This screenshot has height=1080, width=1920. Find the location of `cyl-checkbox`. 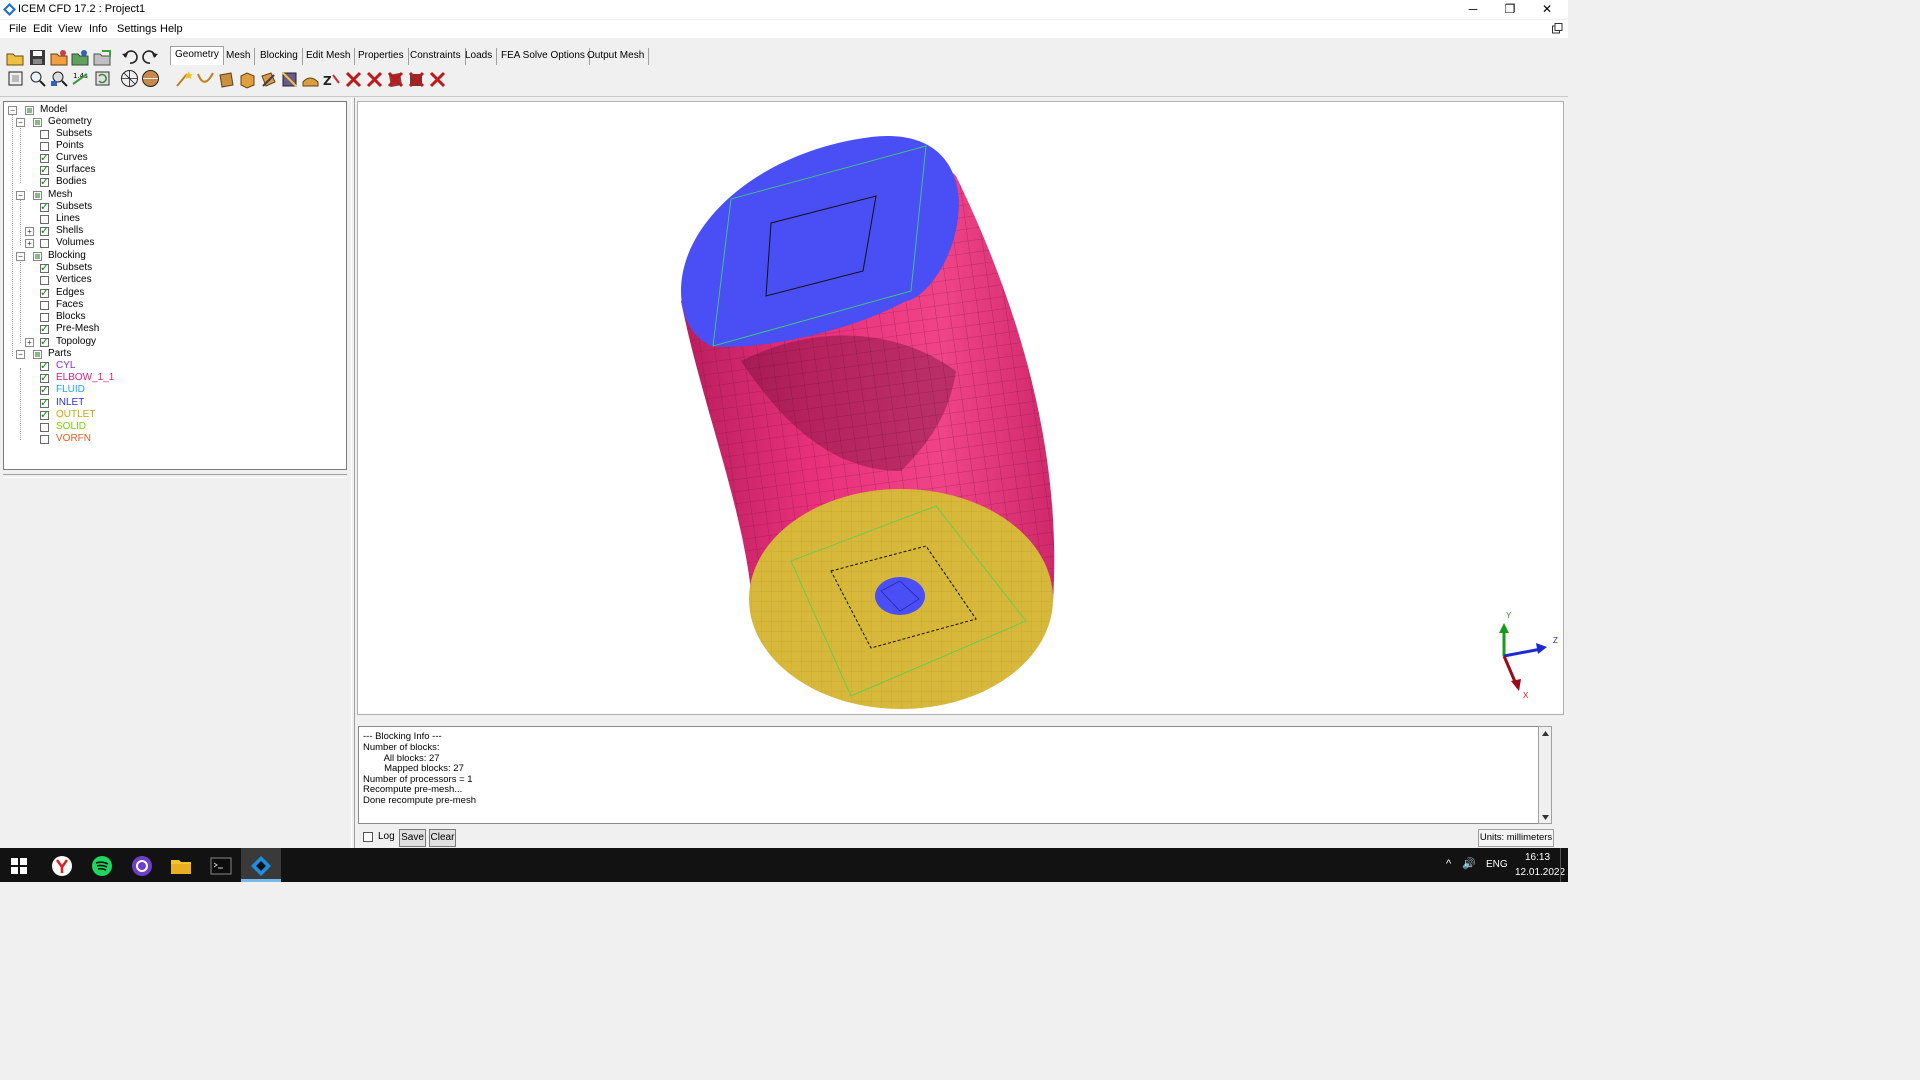

cyl-checkbox is located at coordinates (44, 365).